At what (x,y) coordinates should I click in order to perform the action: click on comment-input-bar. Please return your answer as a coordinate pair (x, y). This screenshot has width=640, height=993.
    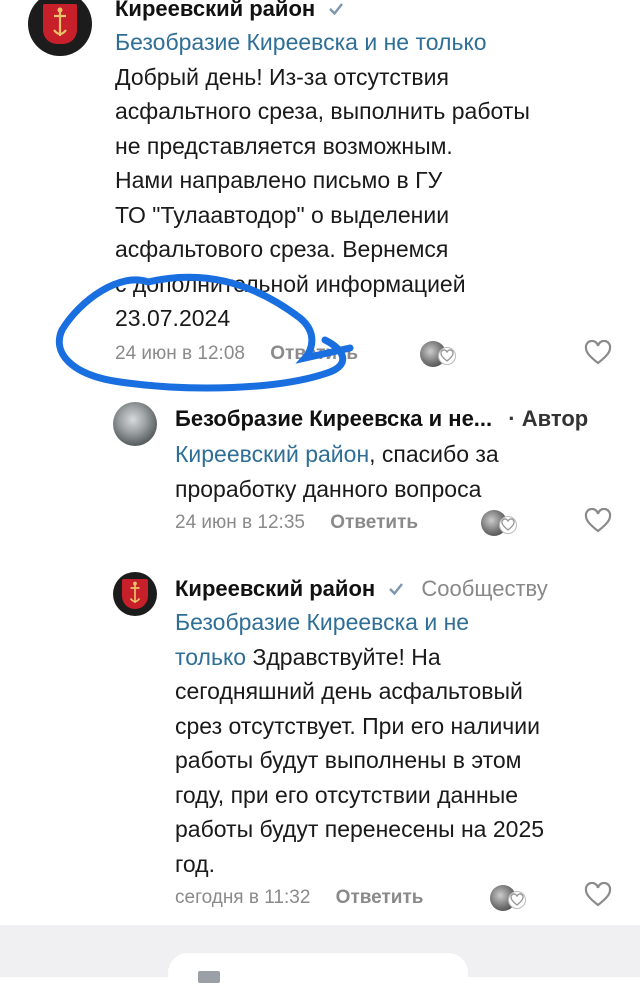
    Looking at the image, I should click on (320, 959).